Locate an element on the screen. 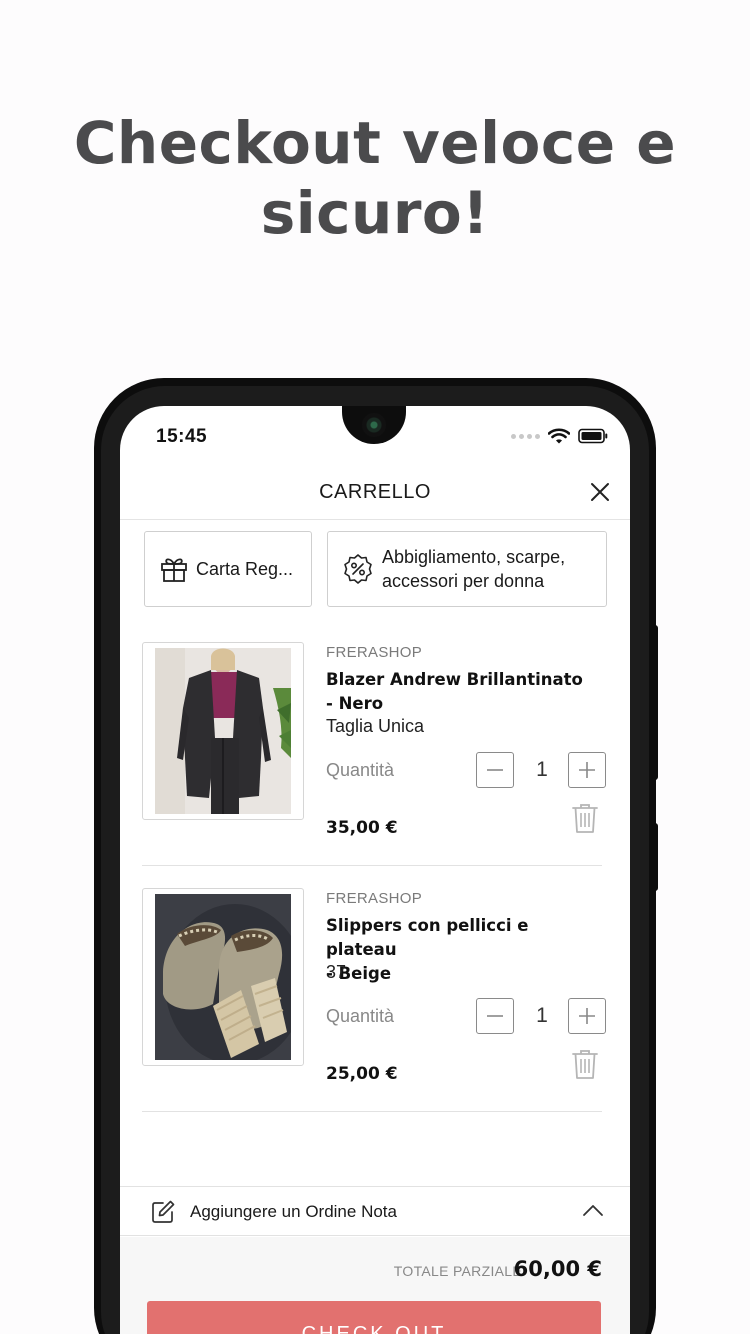  status-time: 15:45 is located at coordinates (182, 436).